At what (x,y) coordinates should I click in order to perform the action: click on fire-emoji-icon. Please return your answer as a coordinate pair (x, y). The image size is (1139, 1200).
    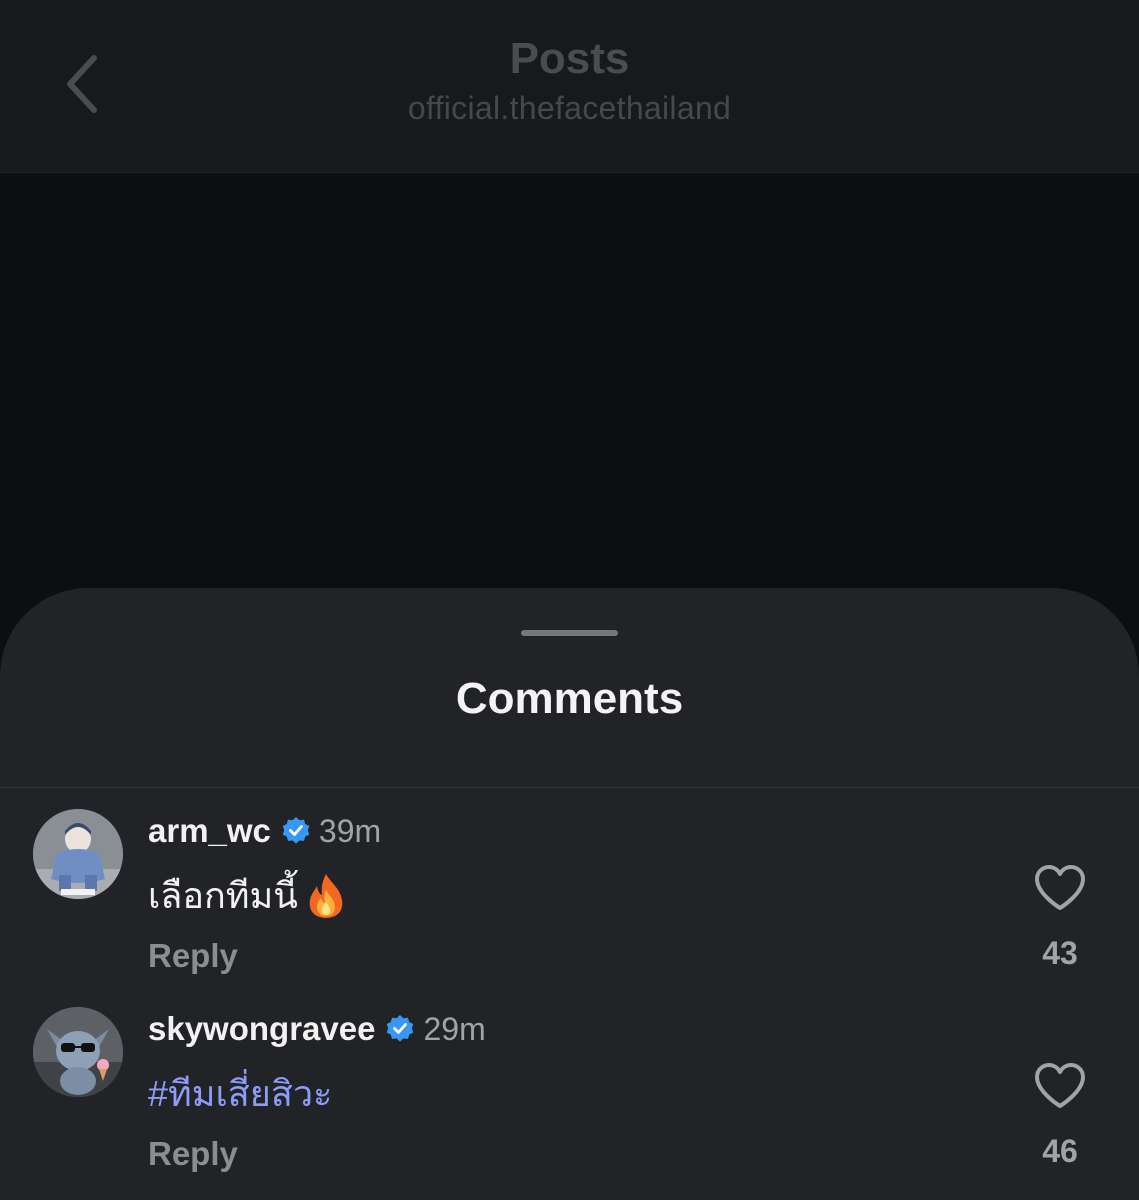
    Looking at the image, I should click on (326, 895).